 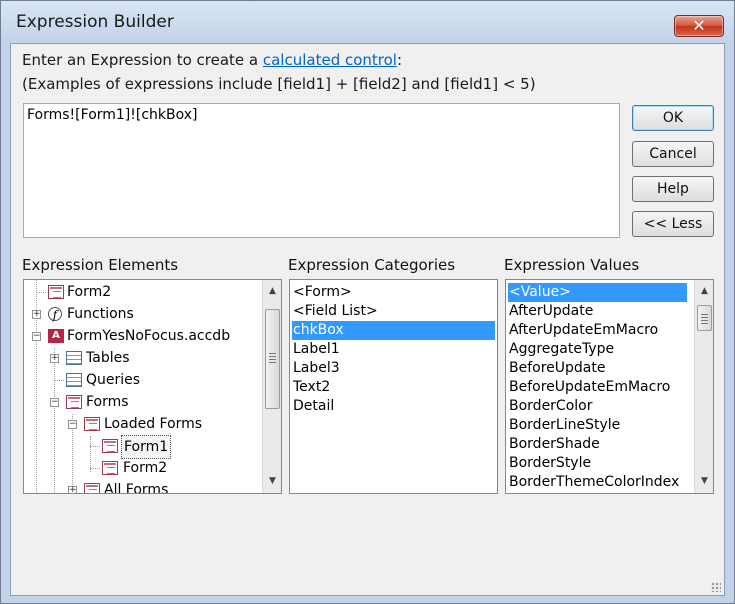 I want to click on tree-item: + f Functions, so click(x=143, y=314).